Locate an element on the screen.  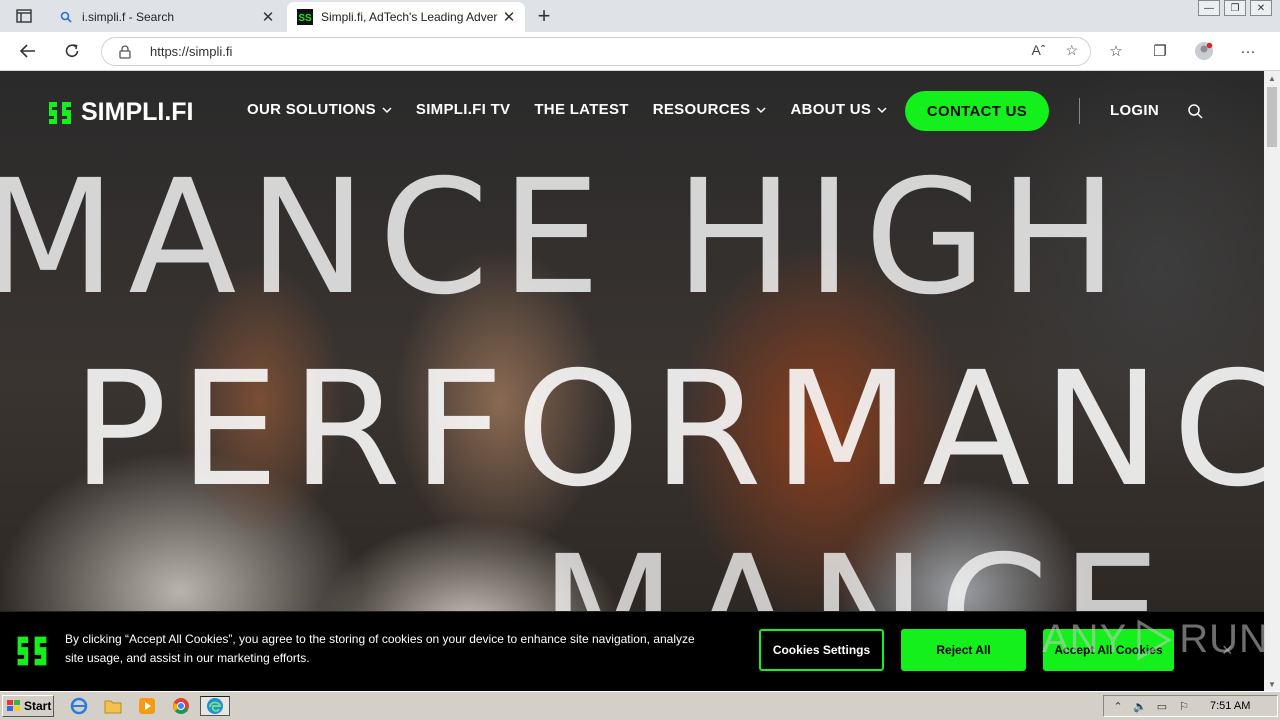
nav-the-latest: THE LATEST is located at coordinates (581, 109).